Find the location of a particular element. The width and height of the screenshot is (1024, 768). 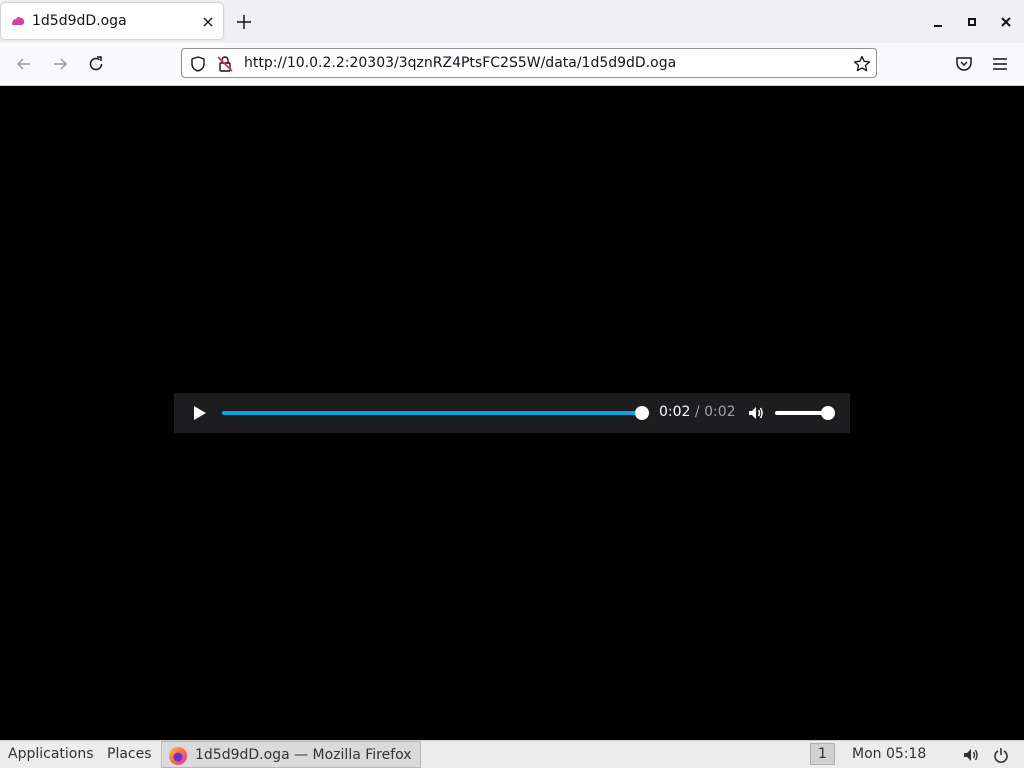

tab-active: 1d5d9dD.oga is located at coordinates (112, 21).